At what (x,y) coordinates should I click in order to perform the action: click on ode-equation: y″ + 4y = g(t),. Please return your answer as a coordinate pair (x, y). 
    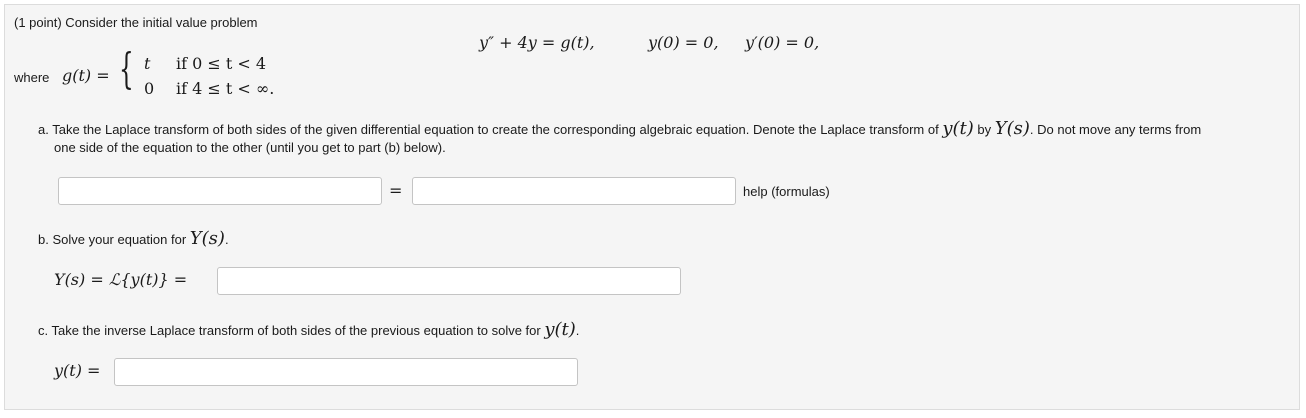
    Looking at the image, I should click on (537, 42).